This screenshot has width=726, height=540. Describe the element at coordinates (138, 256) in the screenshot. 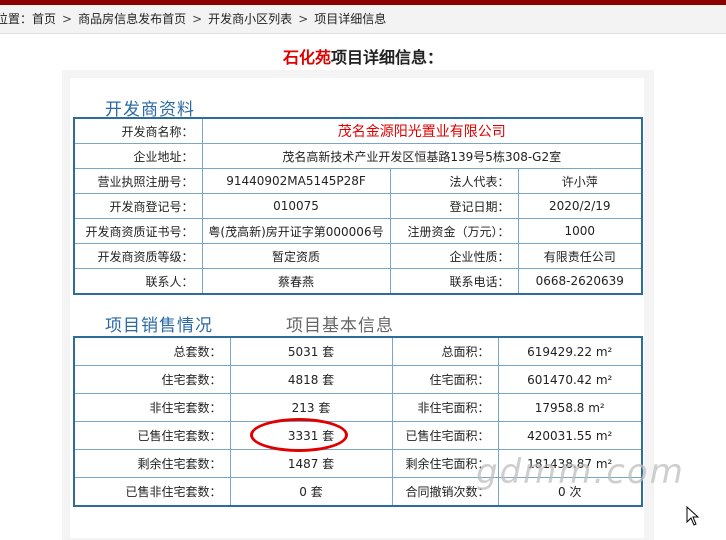

I see `grade-label: 开发商资质等级：` at that location.